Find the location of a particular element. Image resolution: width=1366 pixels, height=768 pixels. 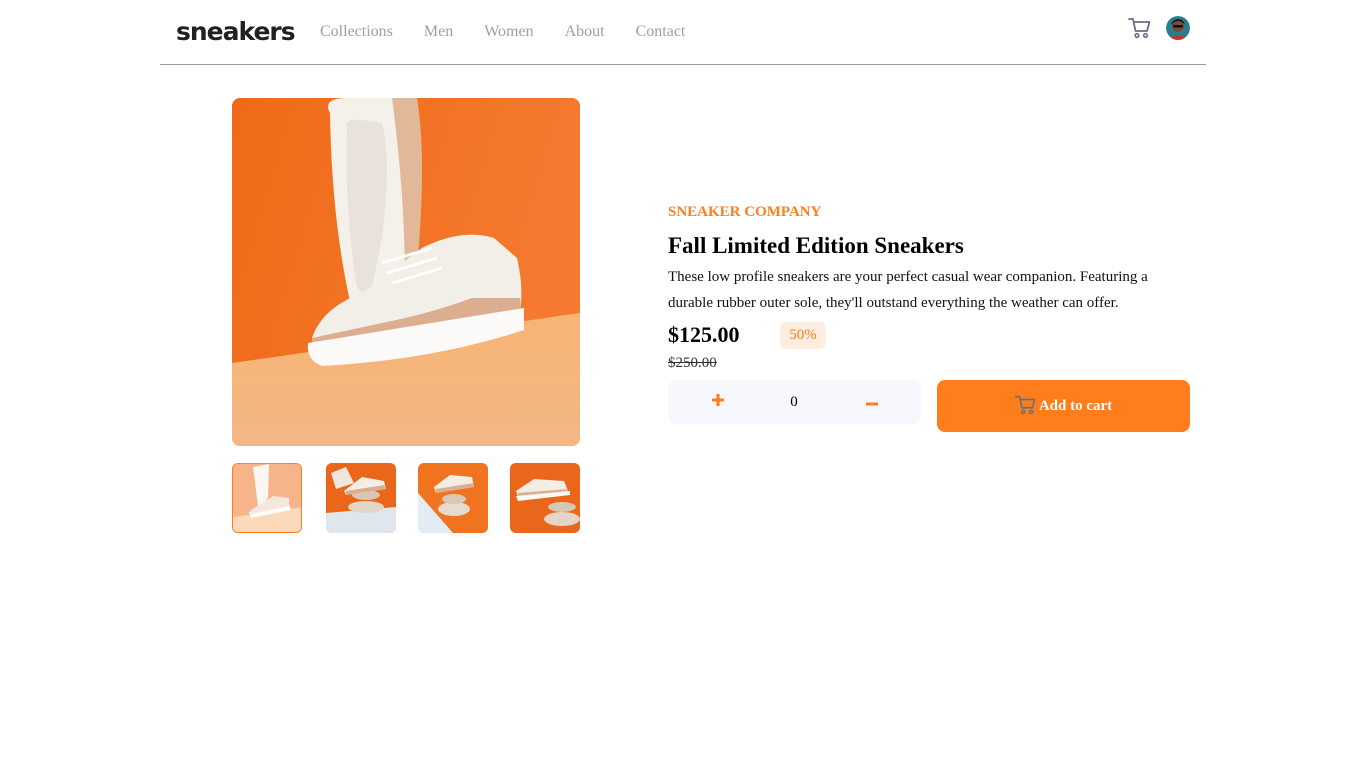

discount-badge: 50% is located at coordinates (803, 335).